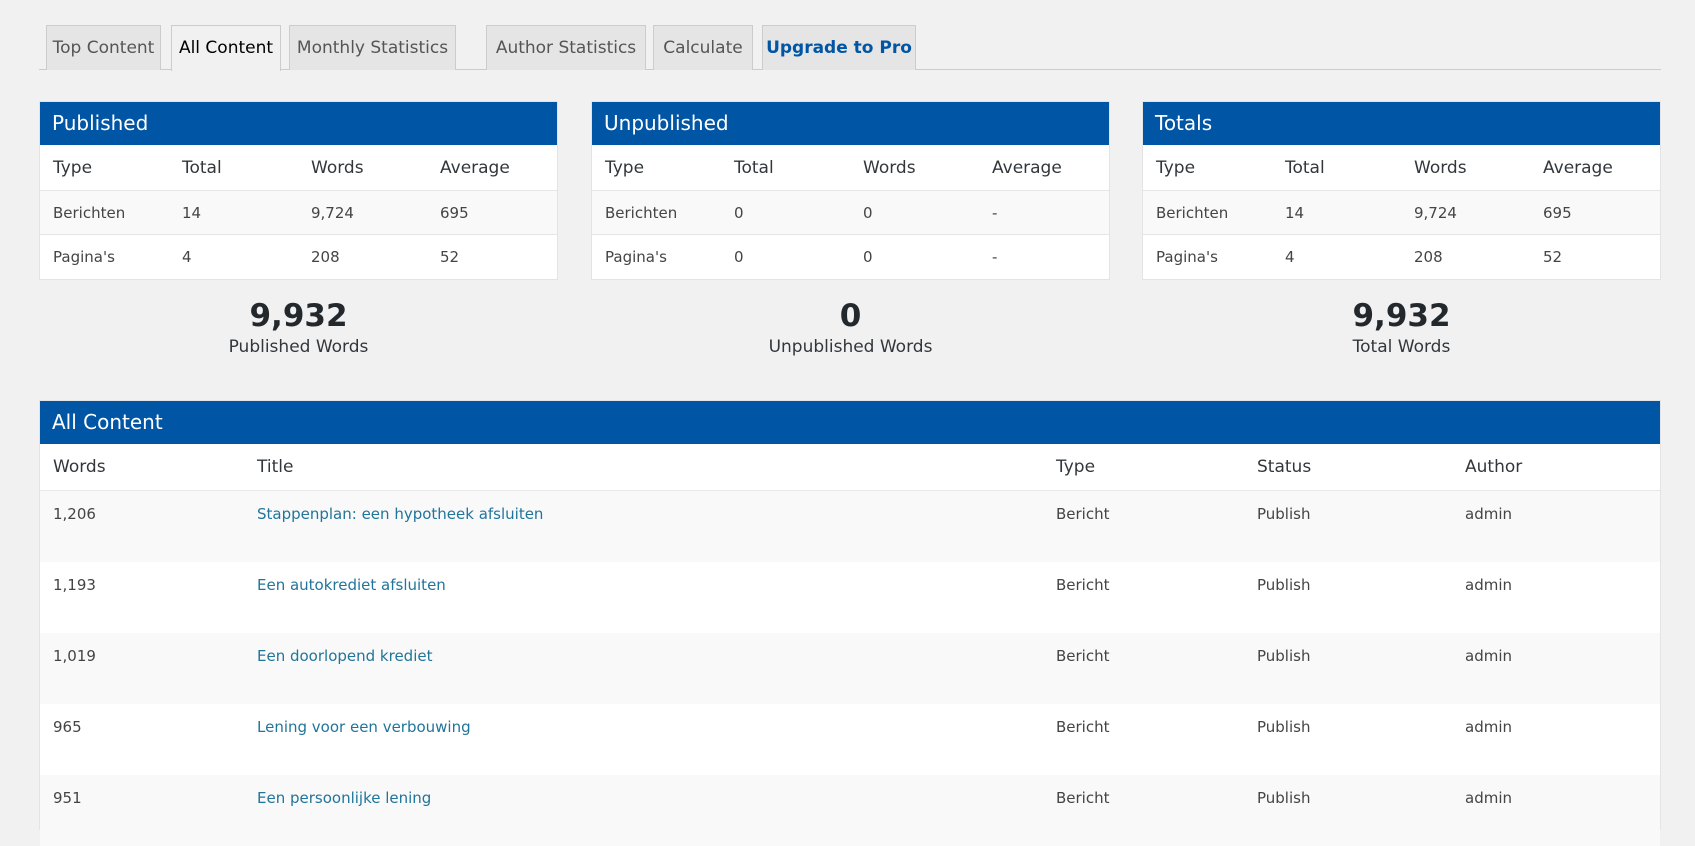  What do you see at coordinates (298, 123) in the screenshot?
I see `panel-title: Published` at bounding box center [298, 123].